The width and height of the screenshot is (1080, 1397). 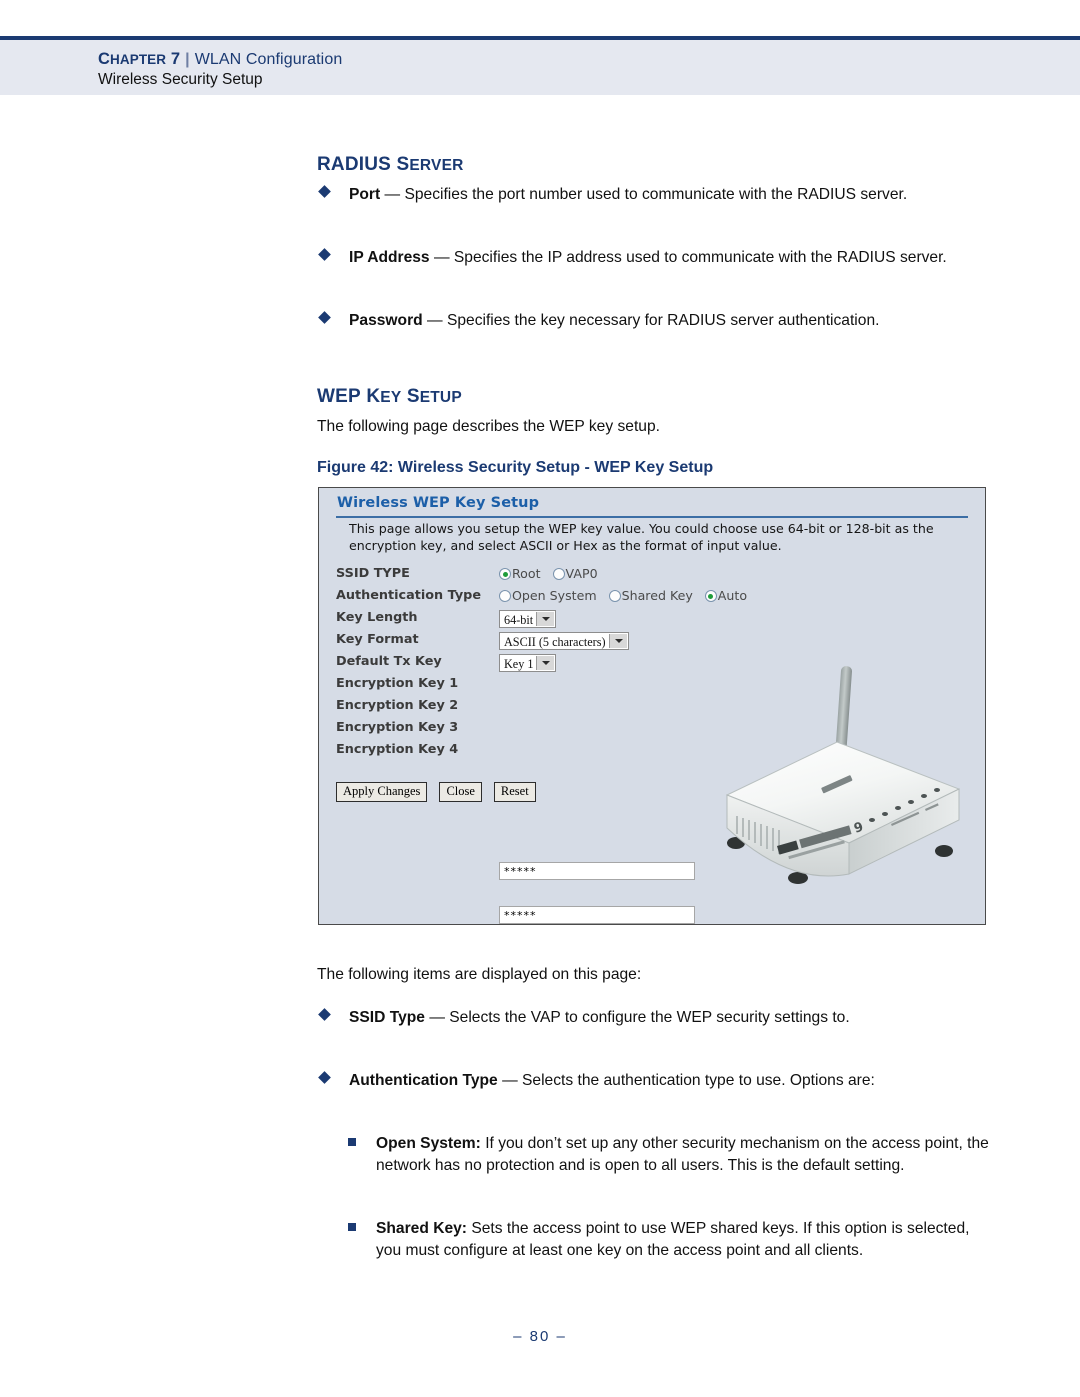 What do you see at coordinates (597, 871) in the screenshot?
I see `input-encryption-key-1: *****` at bounding box center [597, 871].